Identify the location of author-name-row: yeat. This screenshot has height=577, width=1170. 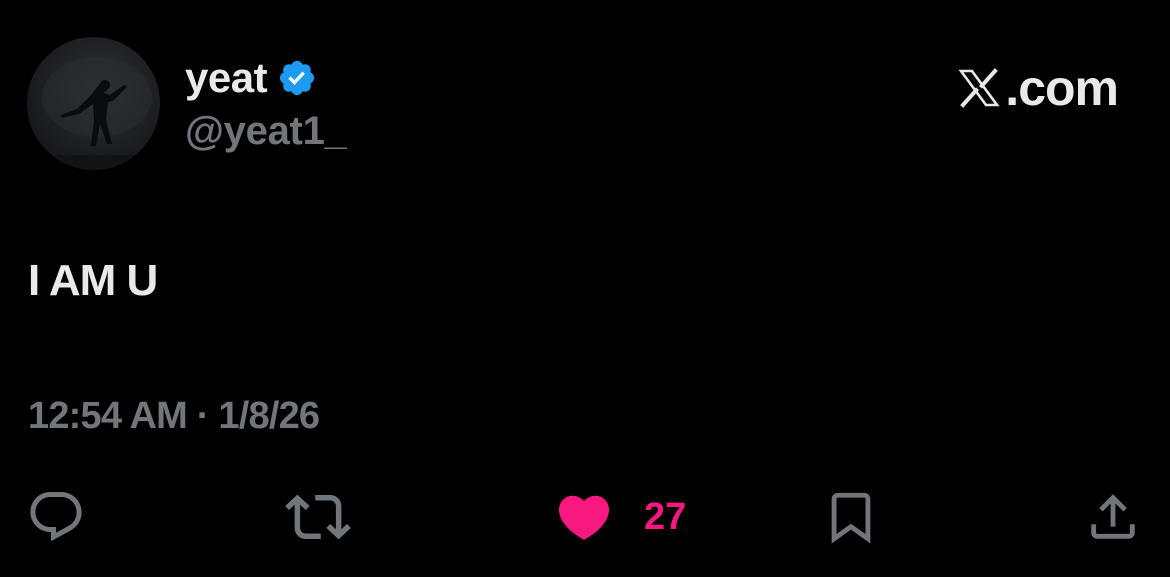
(251, 78).